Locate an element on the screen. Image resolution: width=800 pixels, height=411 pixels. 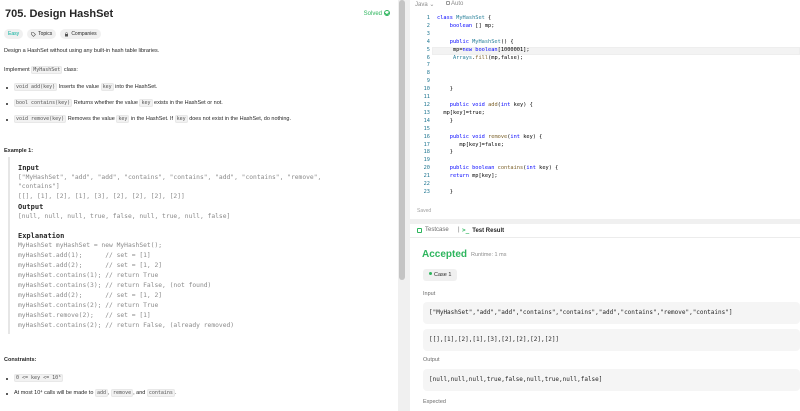
checkbox-icon is located at coordinates (419, 230).